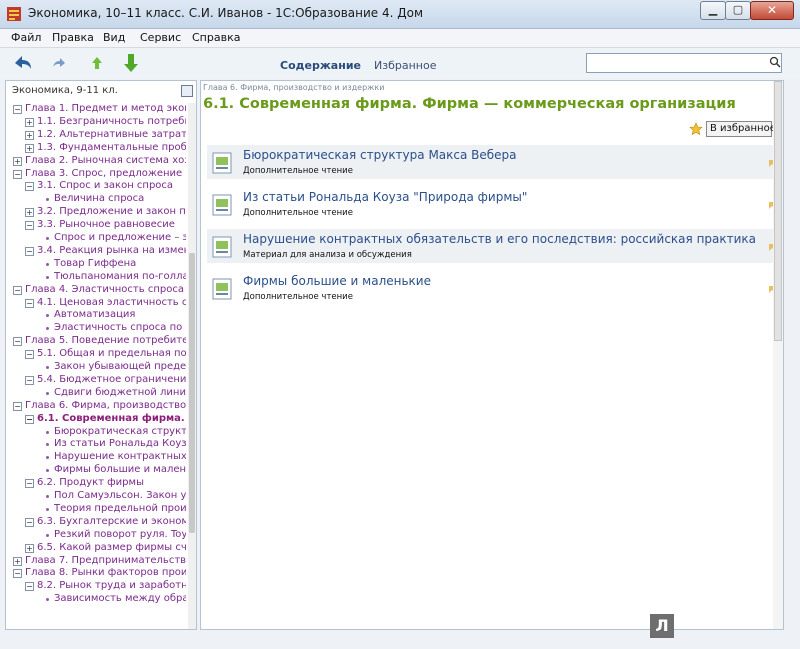  Describe the element at coordinates (96, 212) in the screenshot. I see `tree-node: +3.2. Предложение и закон пред` at that location.